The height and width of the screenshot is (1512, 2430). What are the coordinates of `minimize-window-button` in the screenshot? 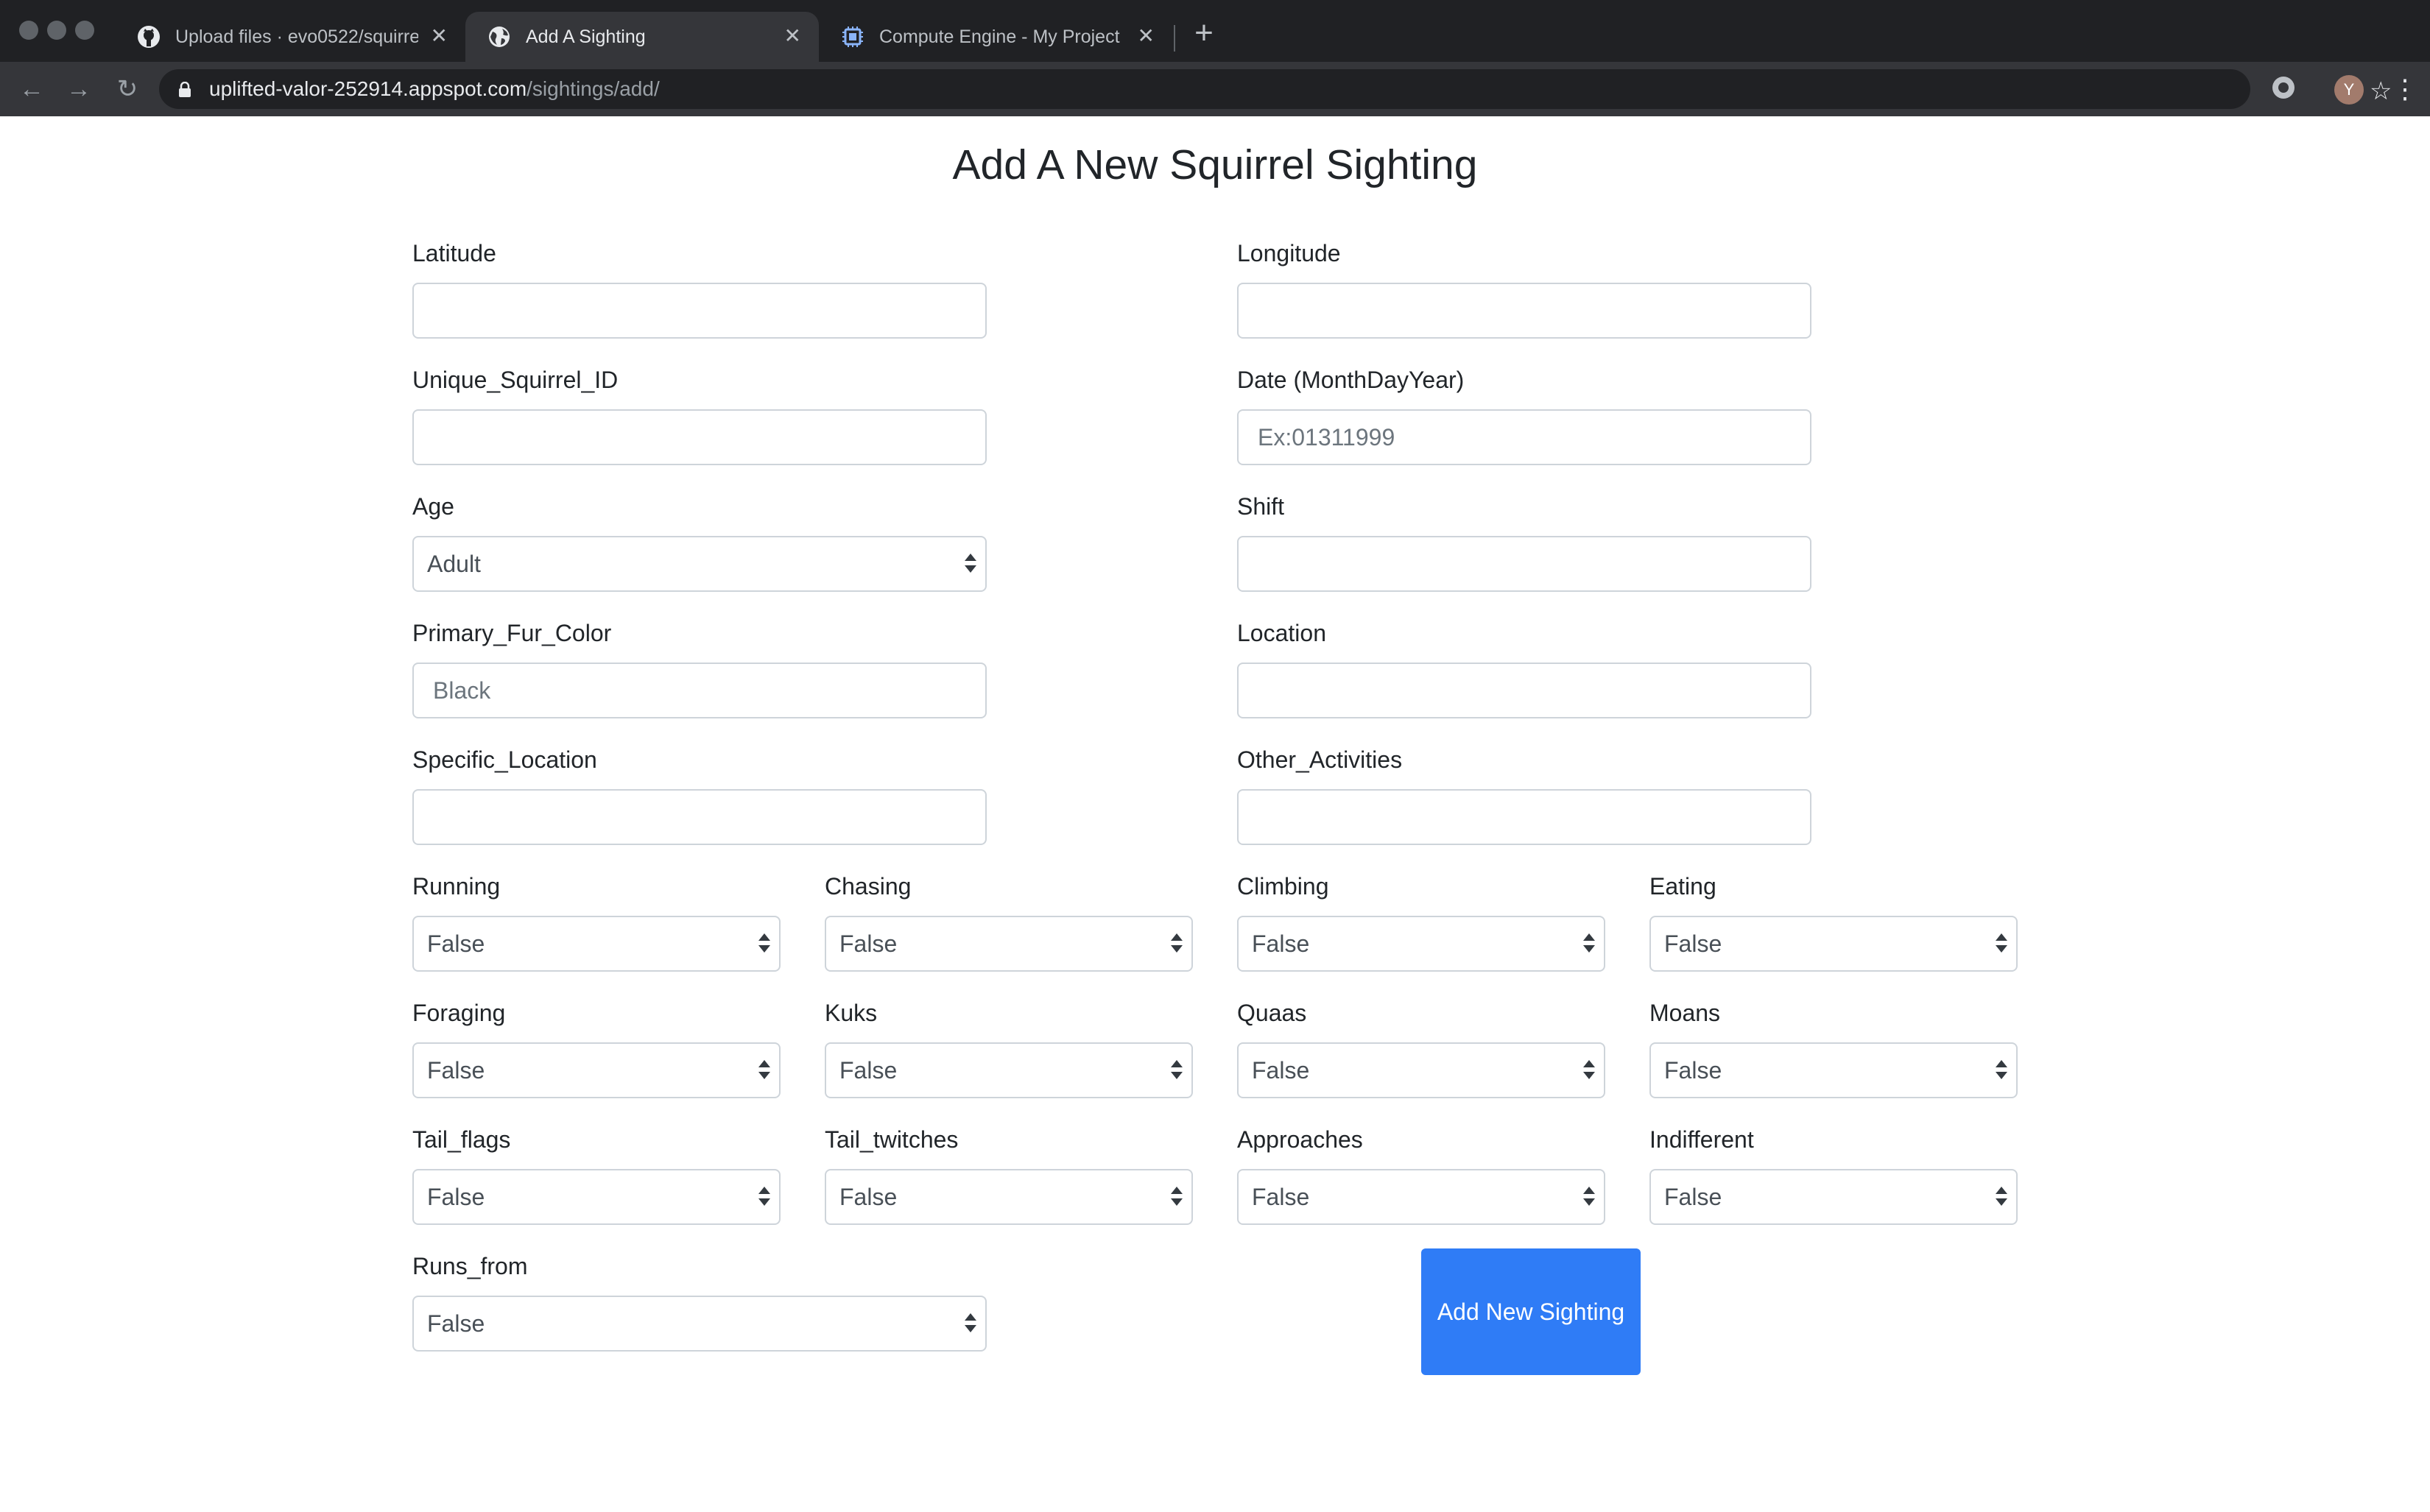 It's located at (56, 30).